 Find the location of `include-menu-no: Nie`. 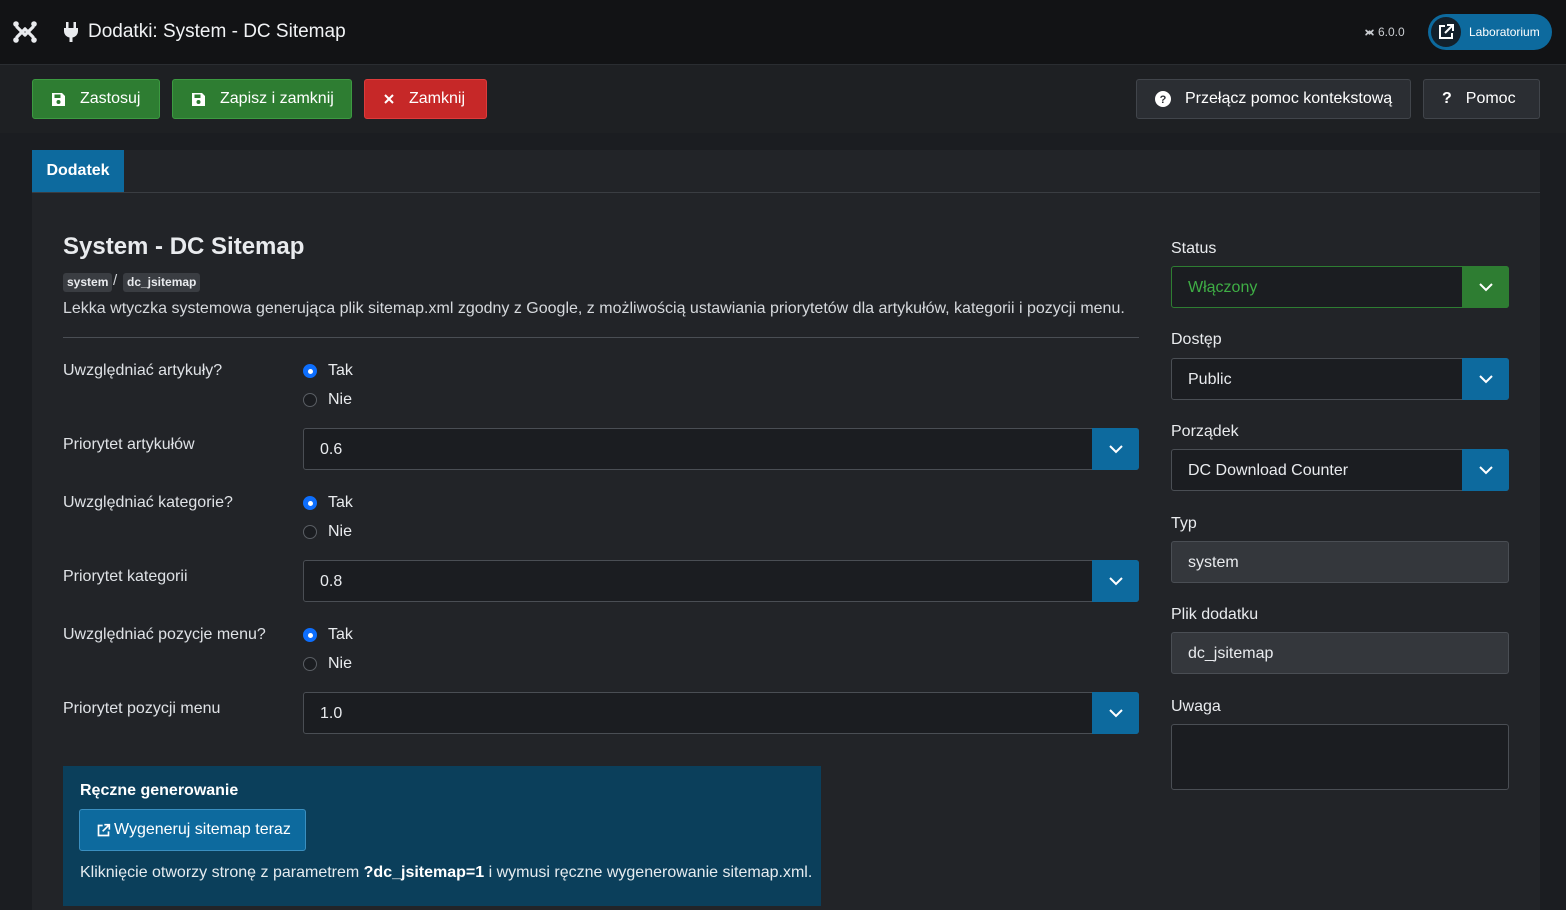

include-menu-no: Nie is located at coordinates (327, 664).